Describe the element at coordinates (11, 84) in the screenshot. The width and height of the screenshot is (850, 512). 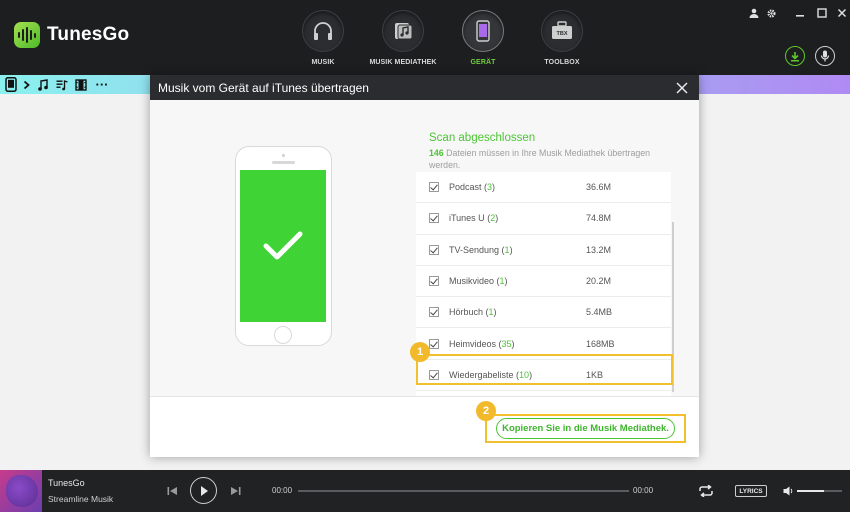
I see `phone-icon` at that location.